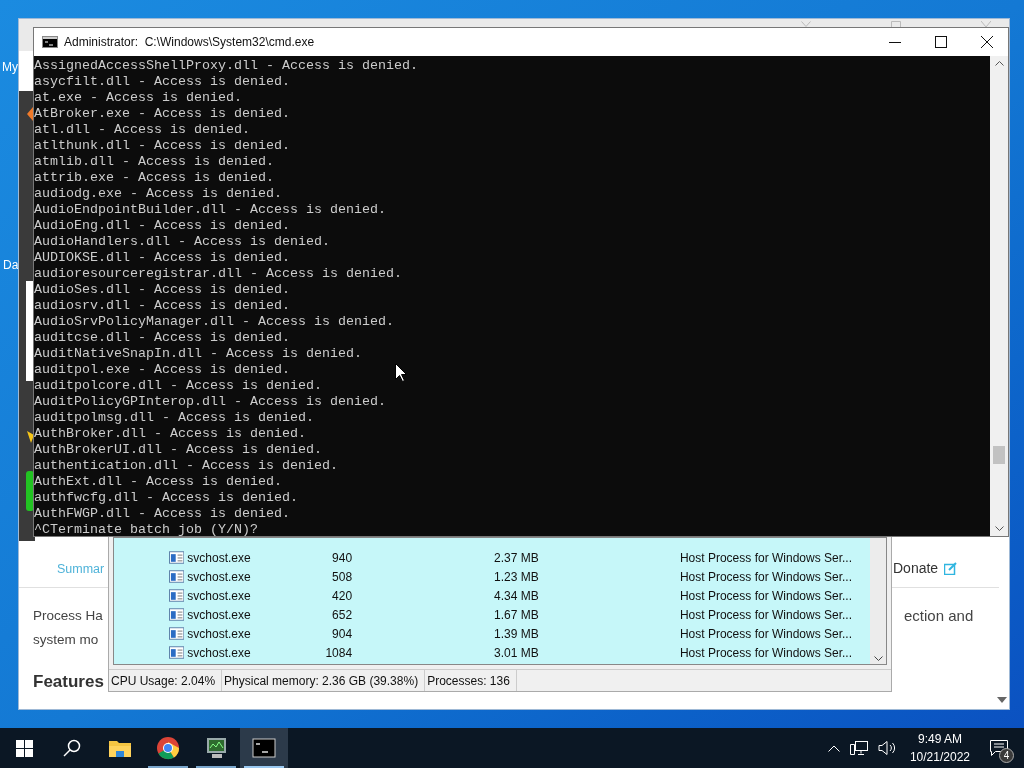  Describe the element at coordinates (182, 242) in the screenshot. I see `console-line: AudioHandlers.dll - Access is denied.` at that location.